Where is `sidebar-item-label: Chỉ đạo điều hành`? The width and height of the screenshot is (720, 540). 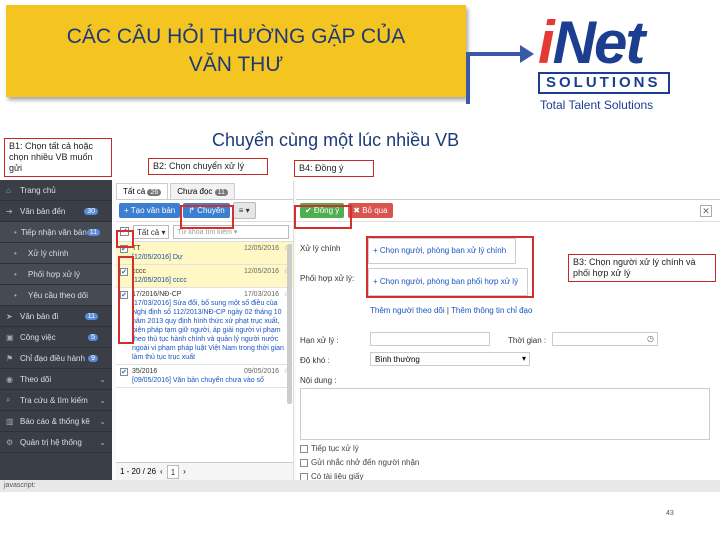 sidebar-item-label: Chỉ đạo điều hành is located at coordinates (52, 358).